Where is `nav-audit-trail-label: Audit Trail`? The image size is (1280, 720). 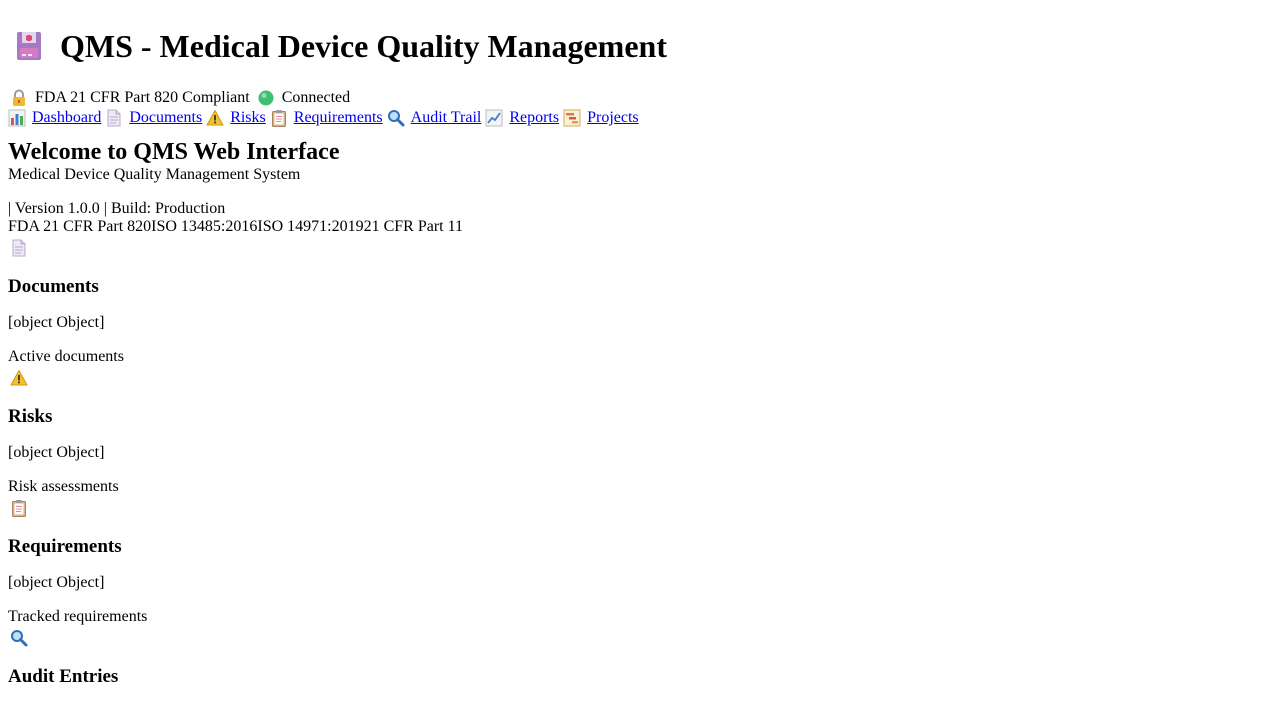
nav-audit-trail-label: Audit Trail is located at coordinates (446, 117).